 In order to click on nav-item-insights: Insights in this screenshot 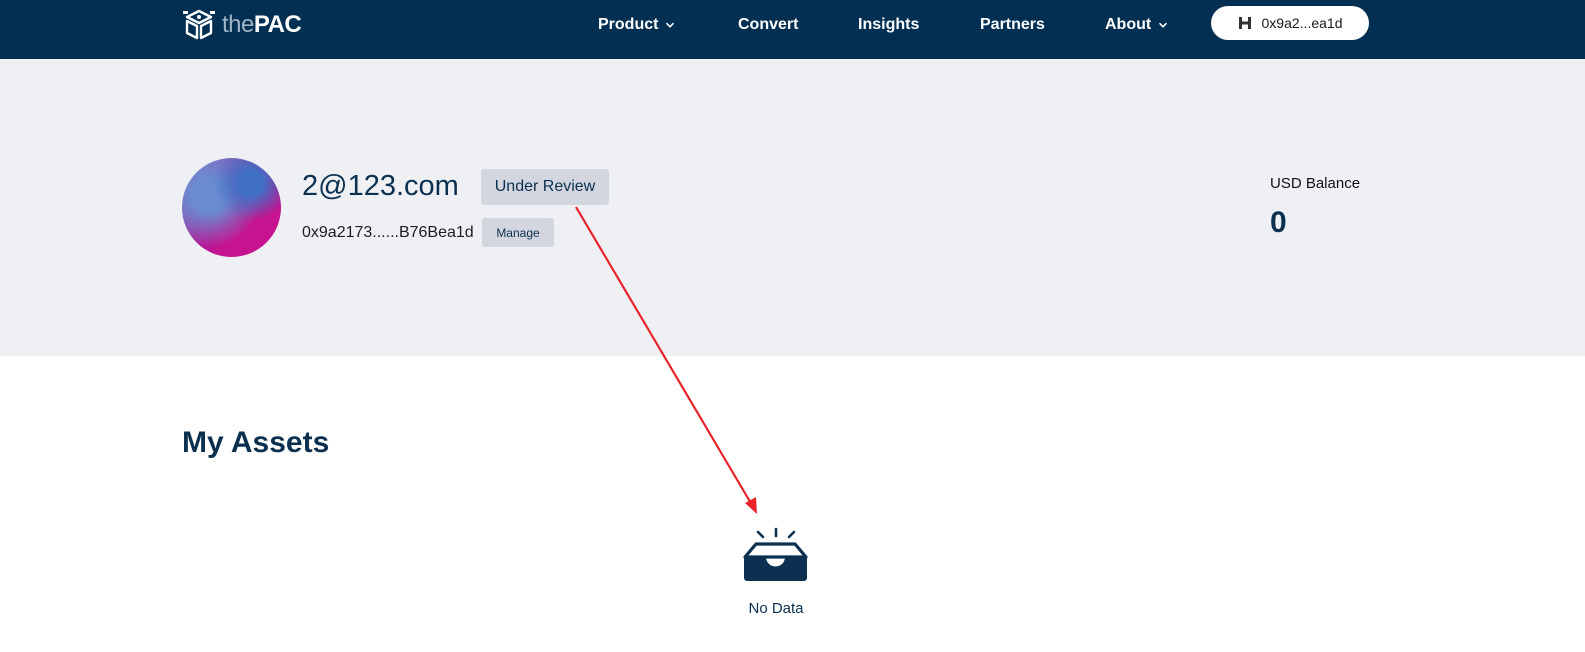, I will do `click(888, 25)`.